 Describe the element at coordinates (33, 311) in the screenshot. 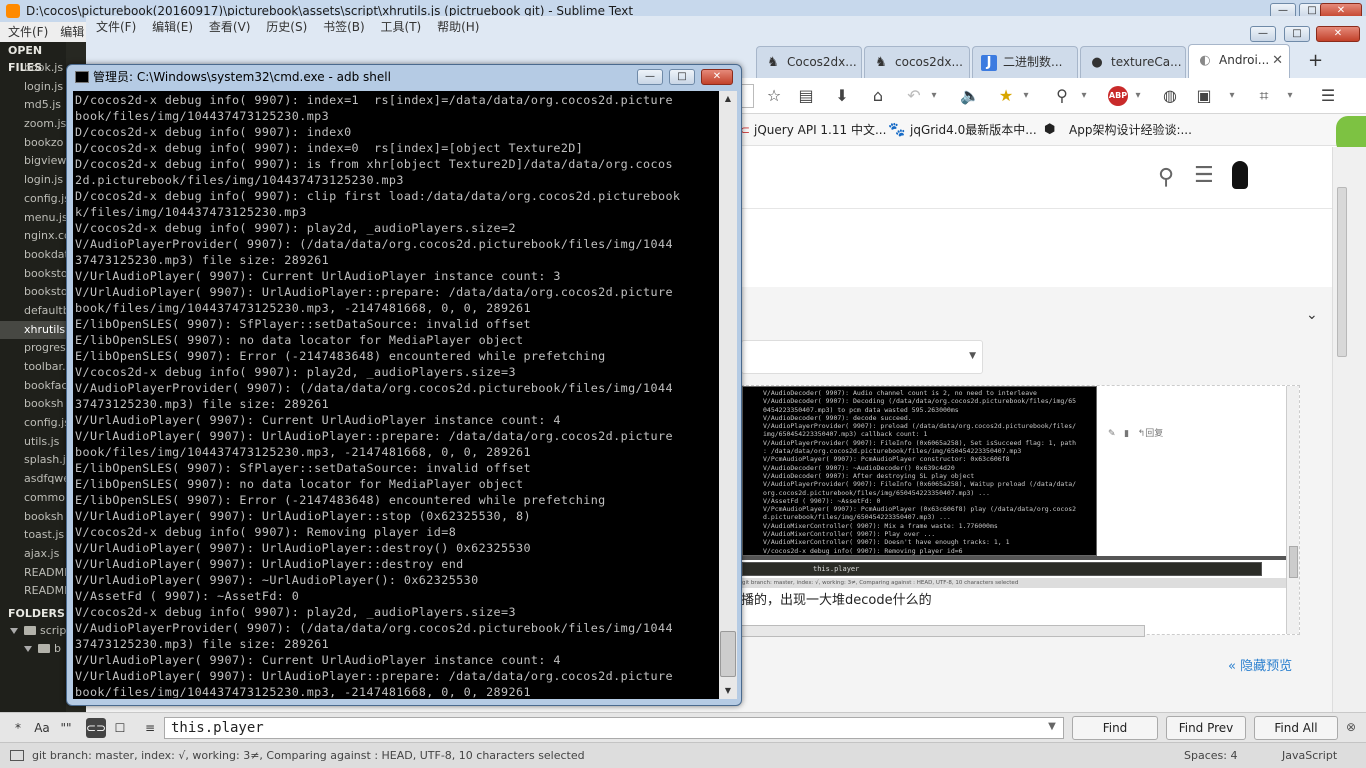

I see `sidebar-file-item: defaultb` at that location.